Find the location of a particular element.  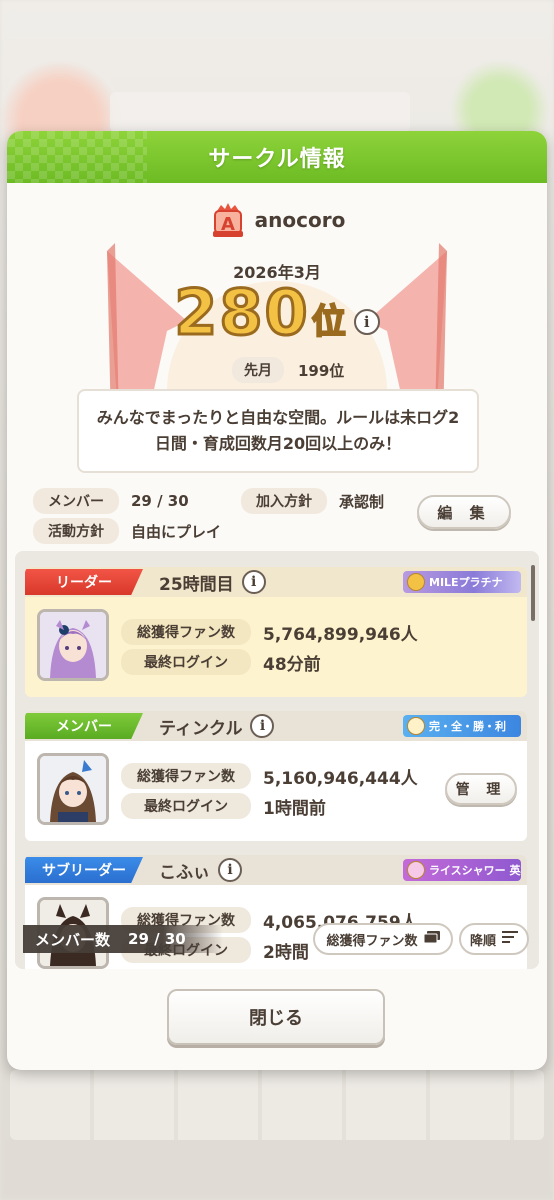

trainer-name: 25時間目 is located at coordinates (196, 582).